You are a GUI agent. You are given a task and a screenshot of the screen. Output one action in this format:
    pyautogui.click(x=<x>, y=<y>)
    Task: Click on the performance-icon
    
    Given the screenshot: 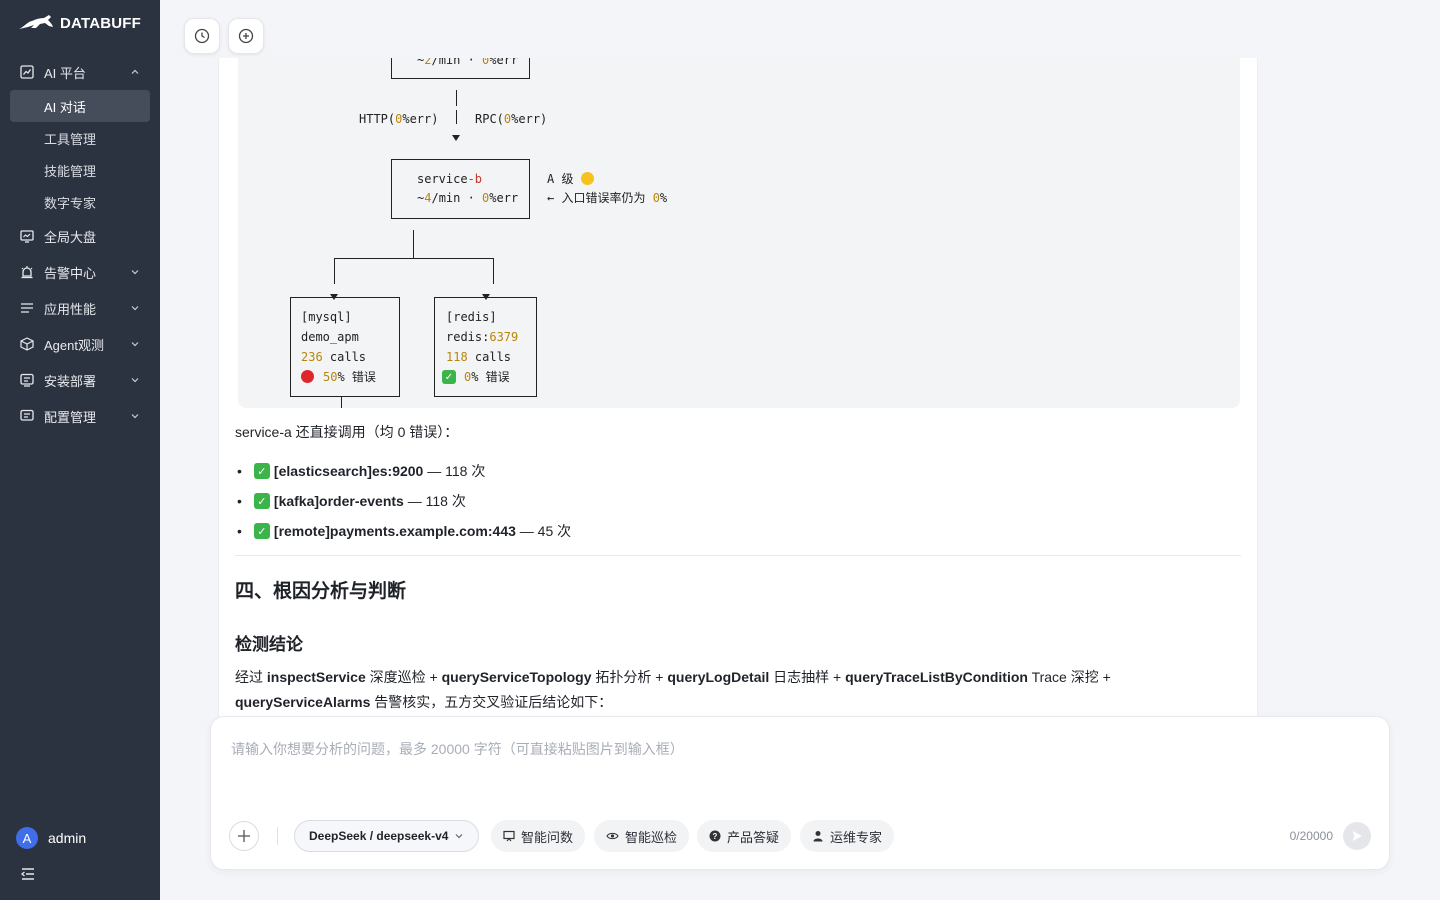 What is the action you would take?
    pyautogui.click(x=27, y=308)
    